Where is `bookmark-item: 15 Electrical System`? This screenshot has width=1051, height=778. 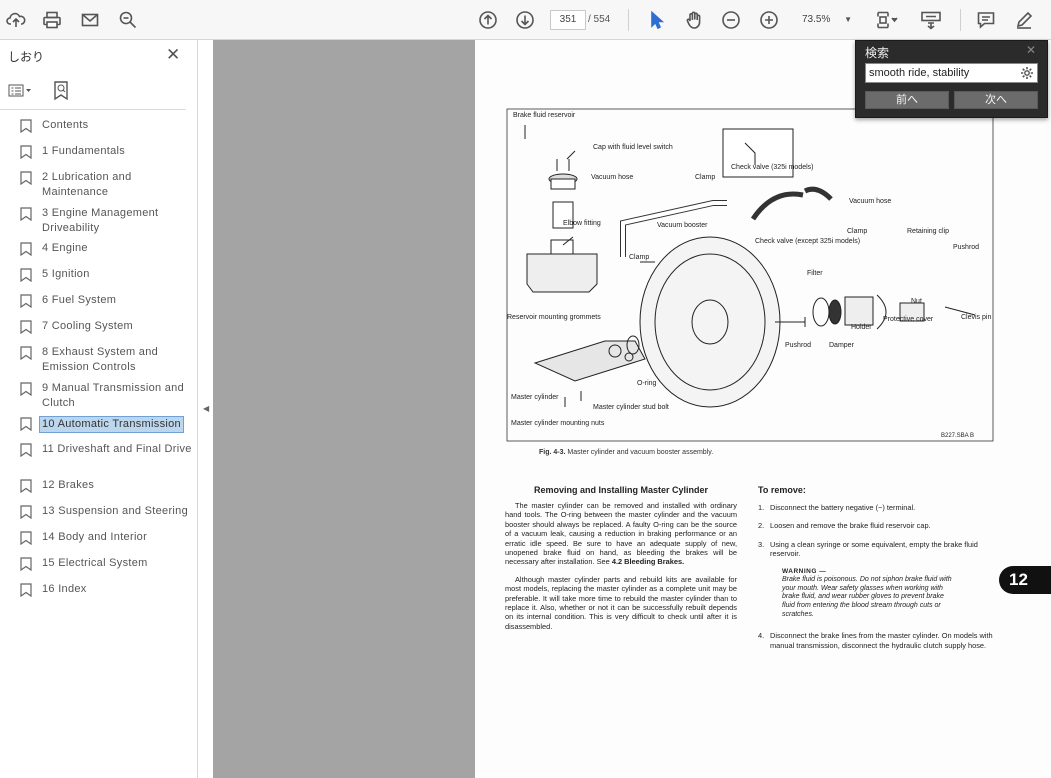
bookmark-item: 15 Electrical System is located at coordinates (106, 564).